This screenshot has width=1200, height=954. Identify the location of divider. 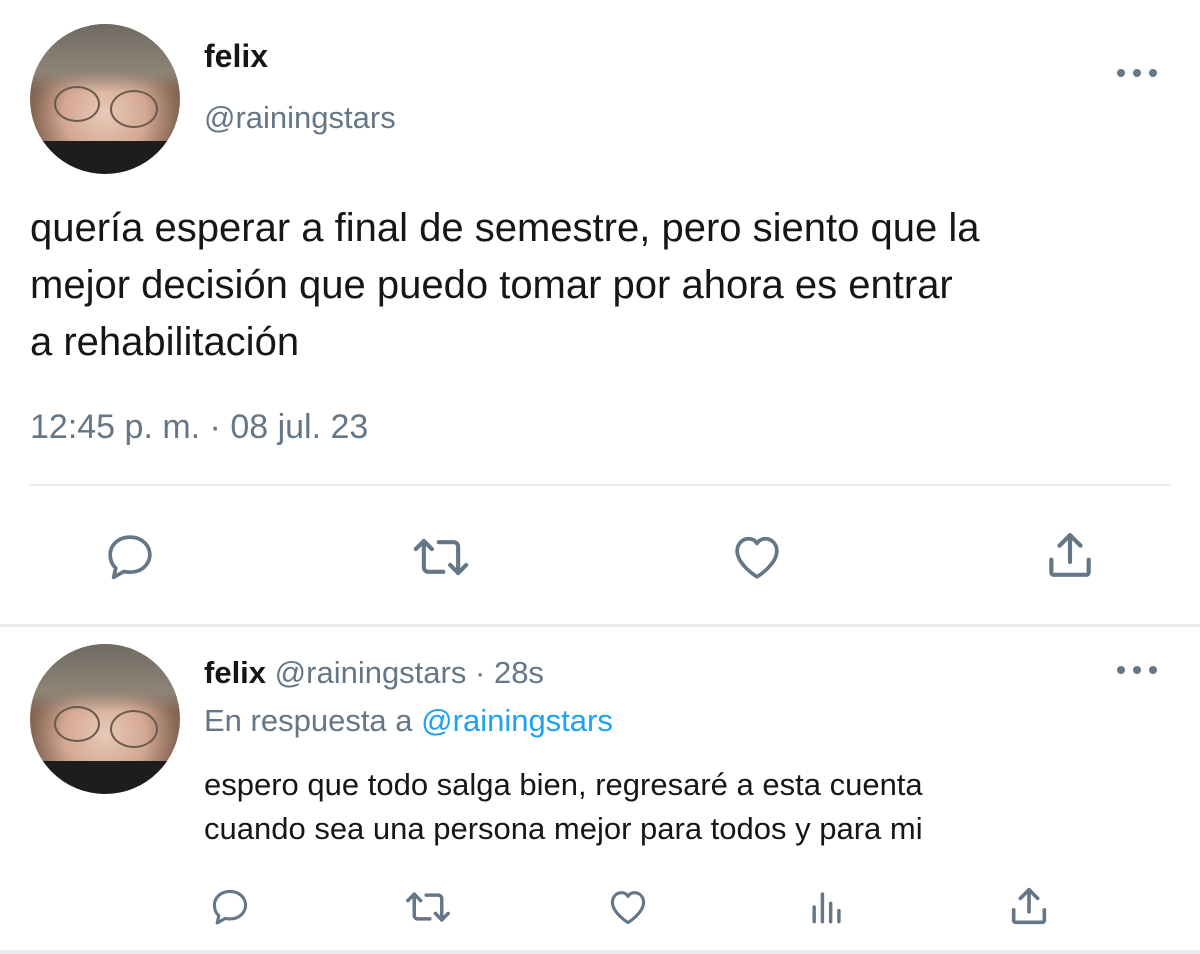
(600, 485).